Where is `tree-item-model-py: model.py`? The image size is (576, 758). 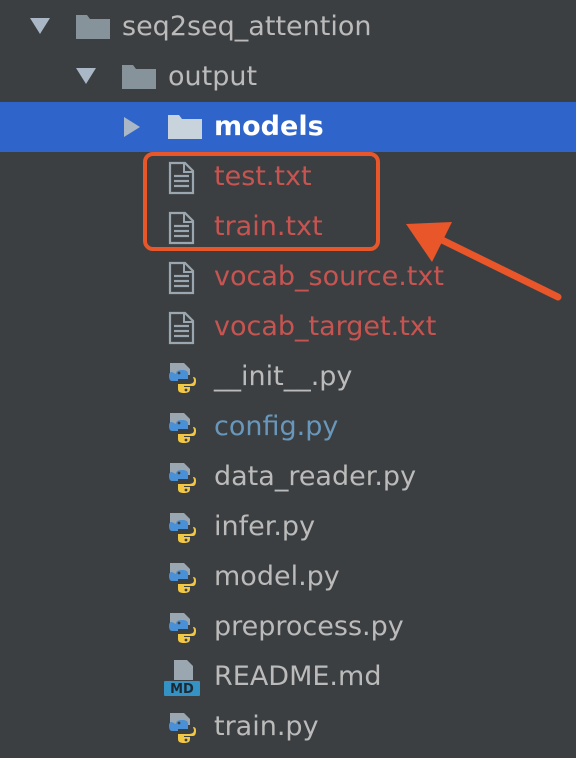
tree-item-model-py: model.py is located at coordinates (288, 577).